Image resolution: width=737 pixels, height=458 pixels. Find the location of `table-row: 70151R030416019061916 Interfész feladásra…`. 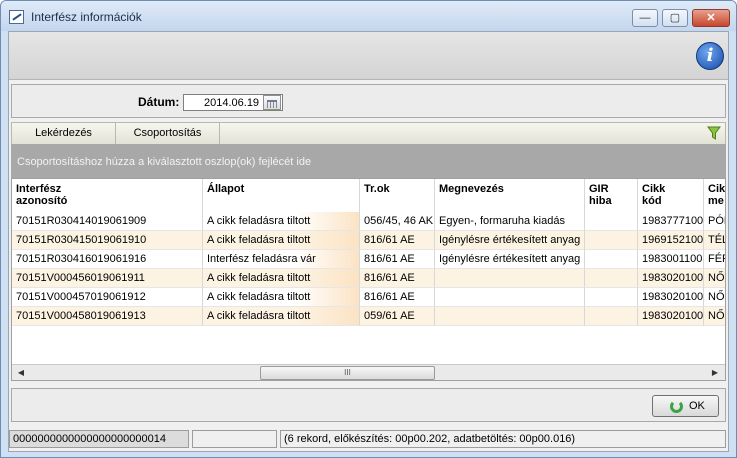

table-row: 70151R030416019061916 Interfész feladásra… is located at coordinates (368, 259).